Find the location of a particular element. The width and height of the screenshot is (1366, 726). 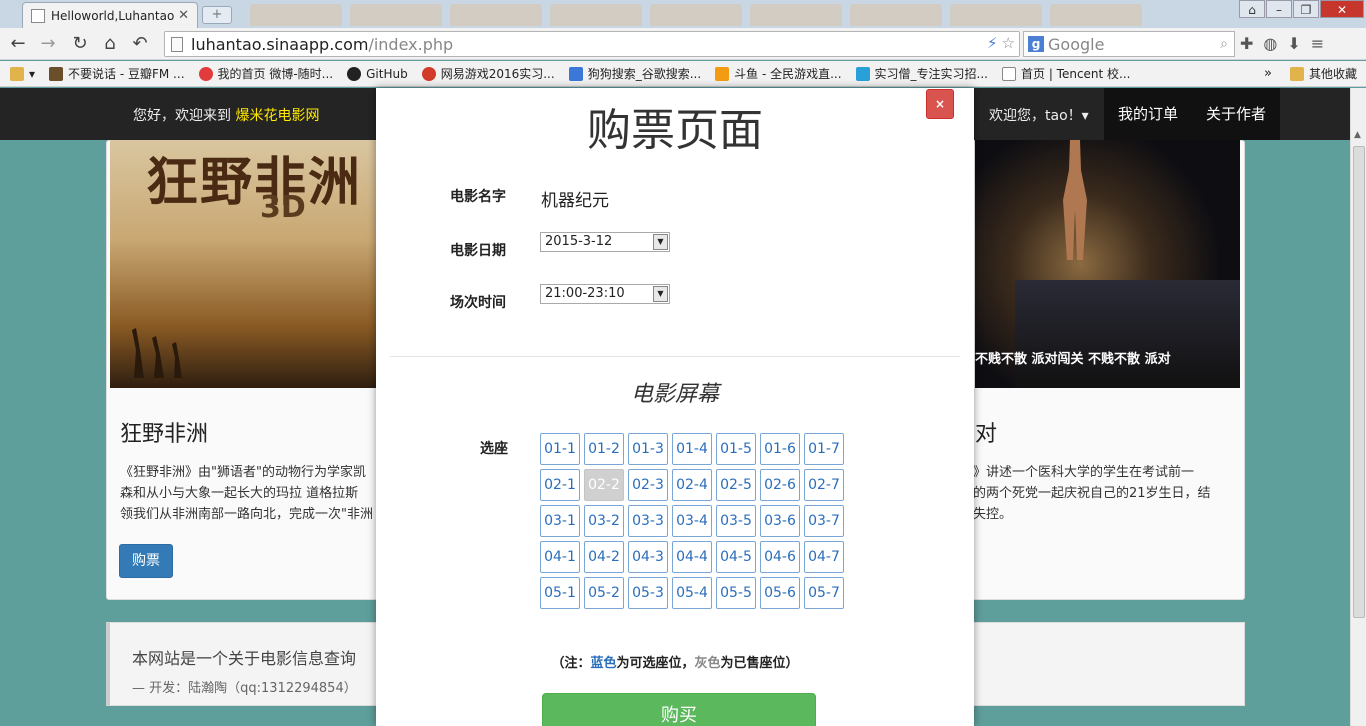

seat-available: 01-2 is located at coordinates (604, 449).